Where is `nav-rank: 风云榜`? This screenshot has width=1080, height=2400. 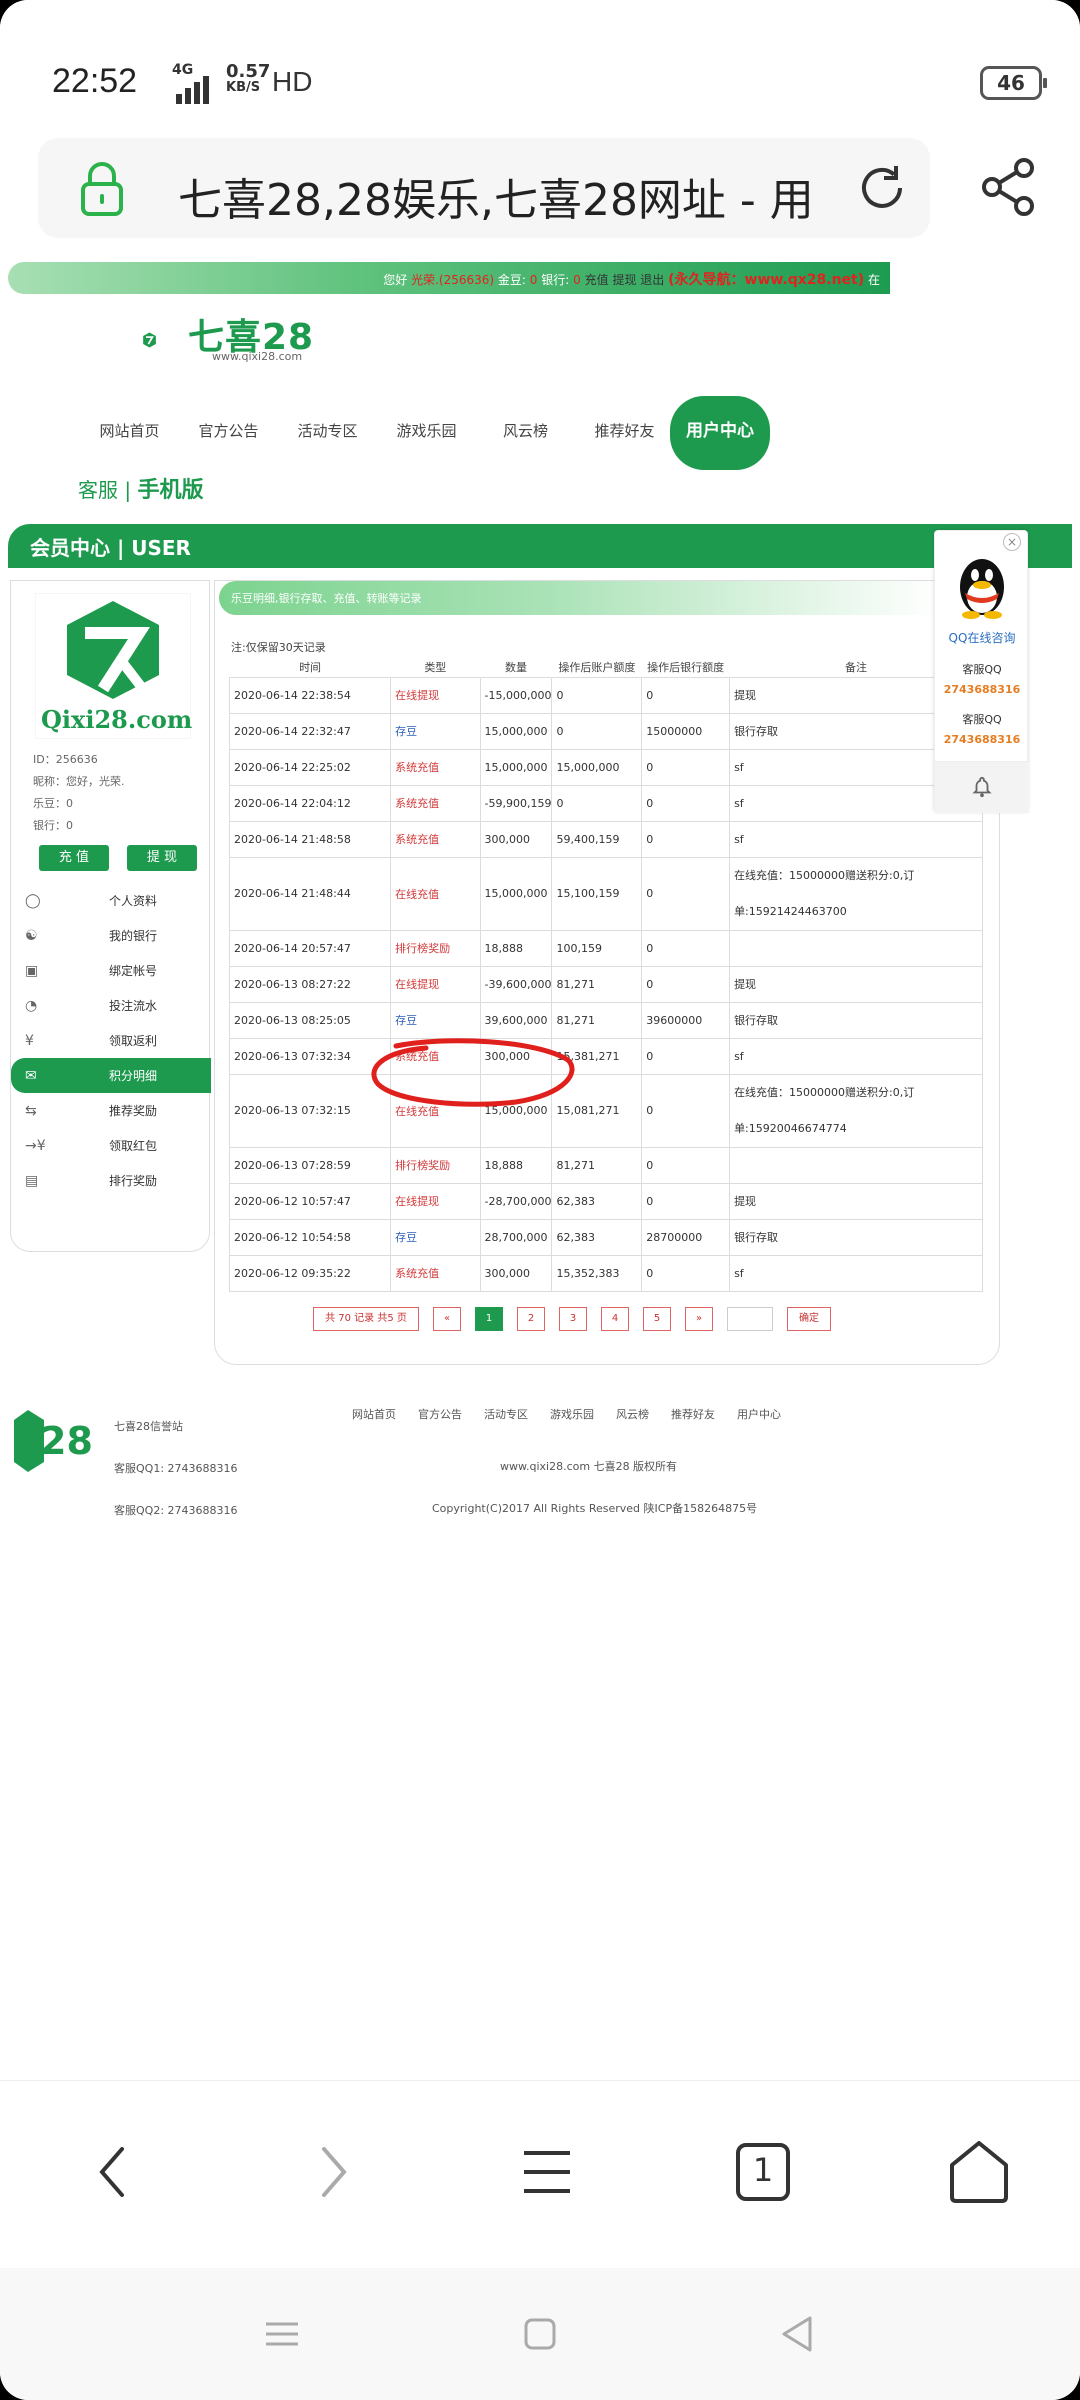 nav-rank: 风云榜 is located at coordinates (525, 433).